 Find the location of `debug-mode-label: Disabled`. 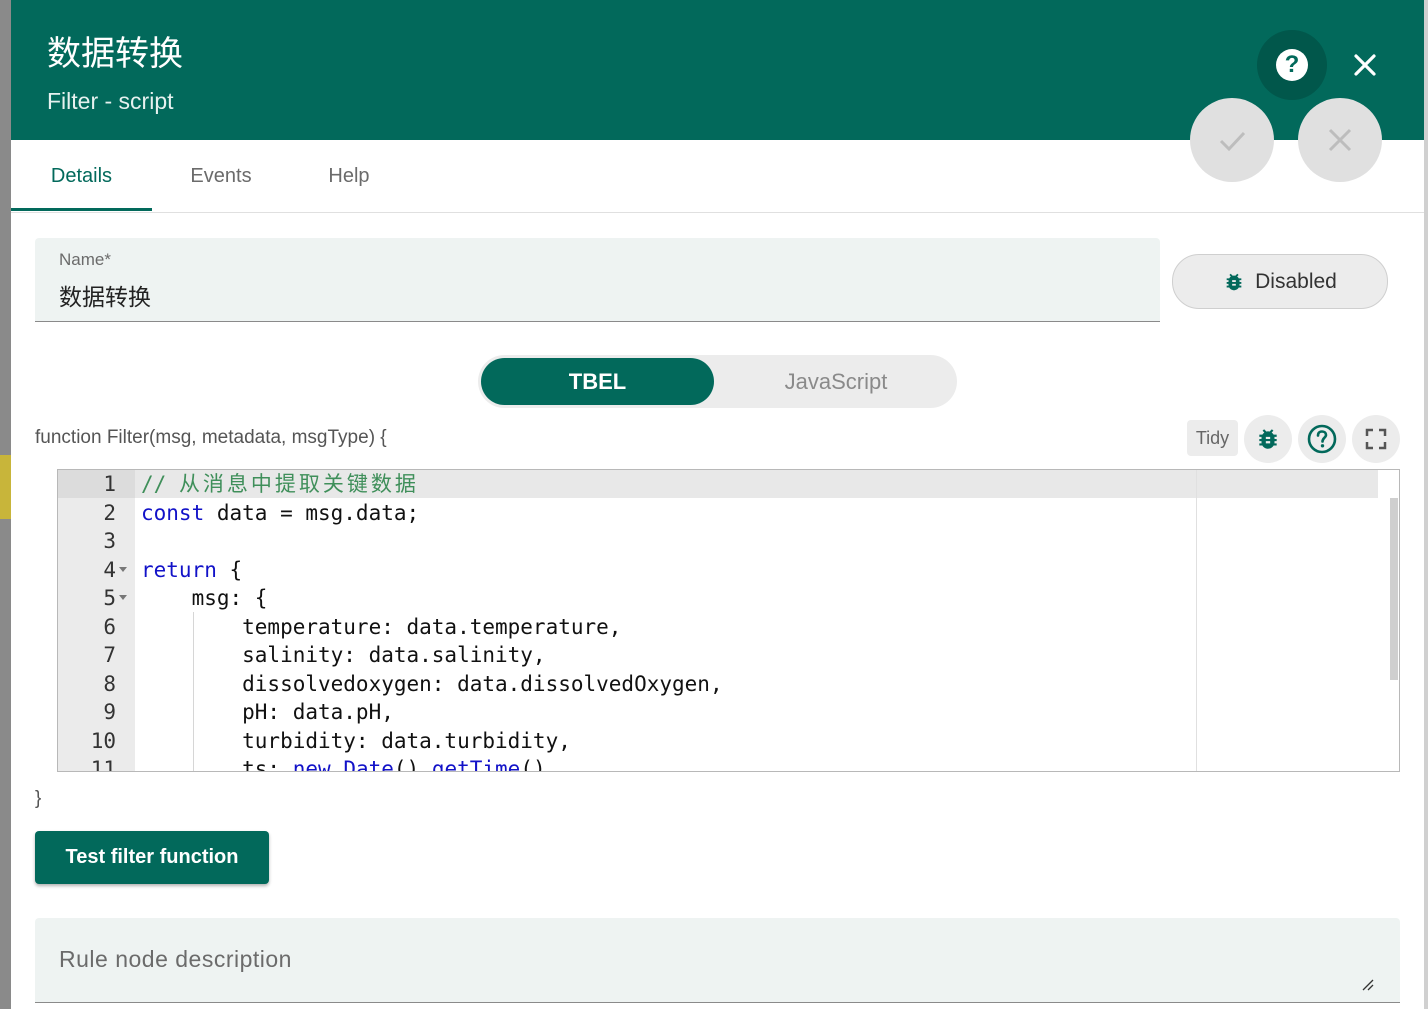

debug-mode-label: Disabled is located at coordinates (1296, 281).